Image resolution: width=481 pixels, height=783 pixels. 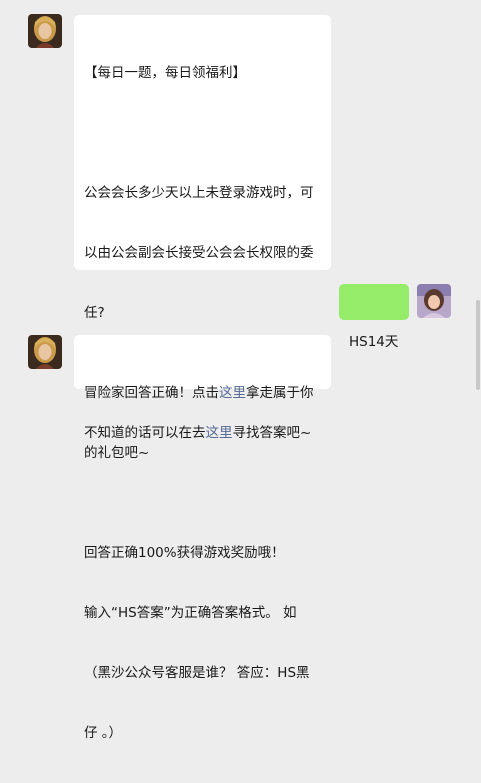 What do you see at coordinates (478, 345) in the screenshot?
I see `scroll-thumb` at bounding box center [478, 345].